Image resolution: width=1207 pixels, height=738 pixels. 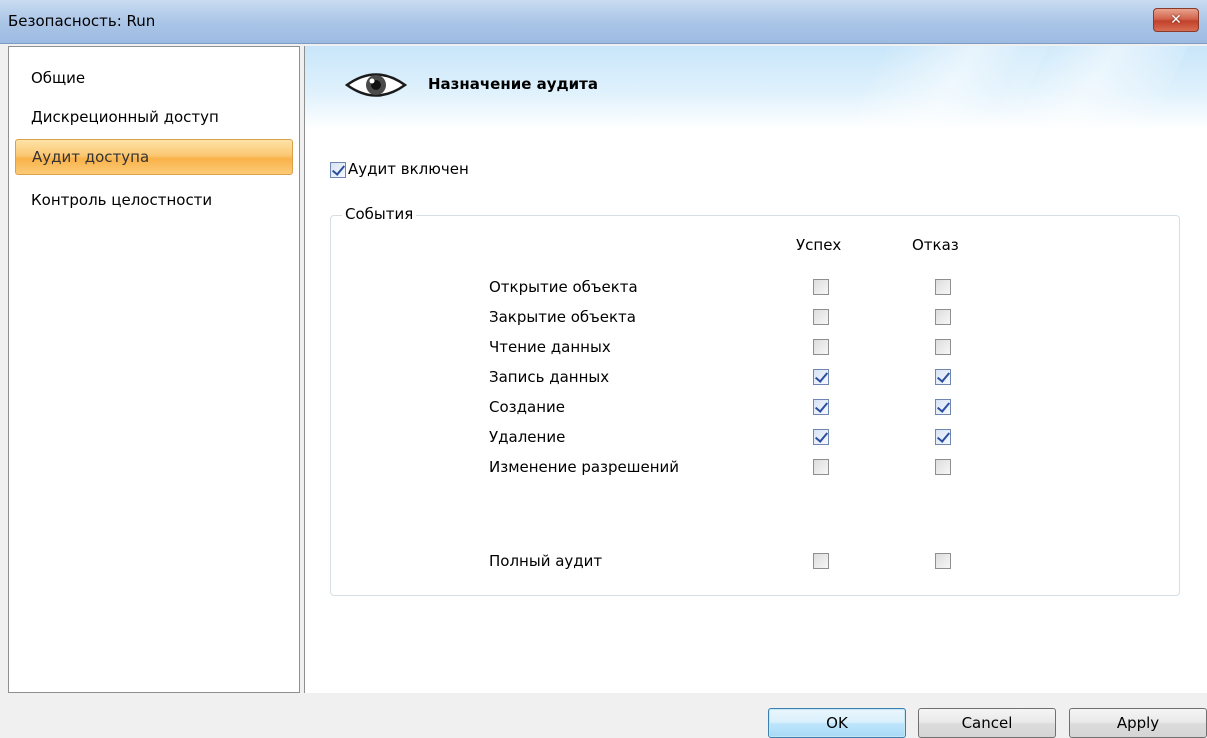 What do you see at coordinates (527, 437) in the screenshot?
I see `event-label-delete: Удаление` at bounding box center [527, 437].